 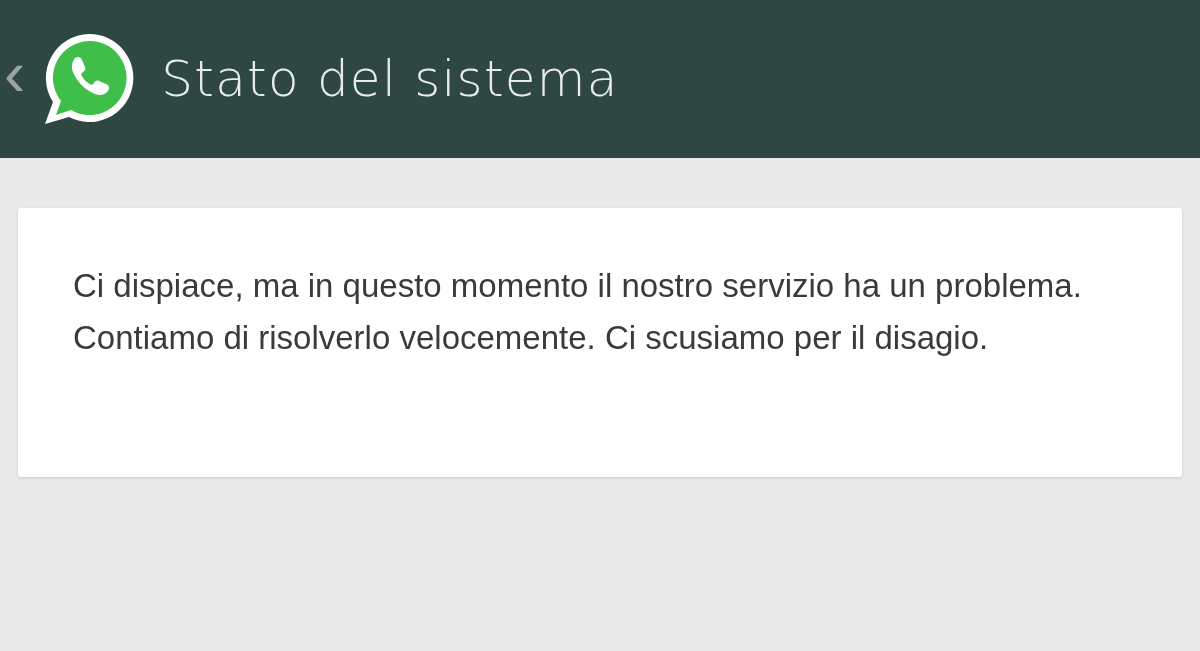 I want to click on error-message: Ci dispiace, ma in questo momento il nostro servizio ha un problema. Contiamo di risolverlo velocemente. Ci scusiamo per il disagio., so click(x=578, y=312).